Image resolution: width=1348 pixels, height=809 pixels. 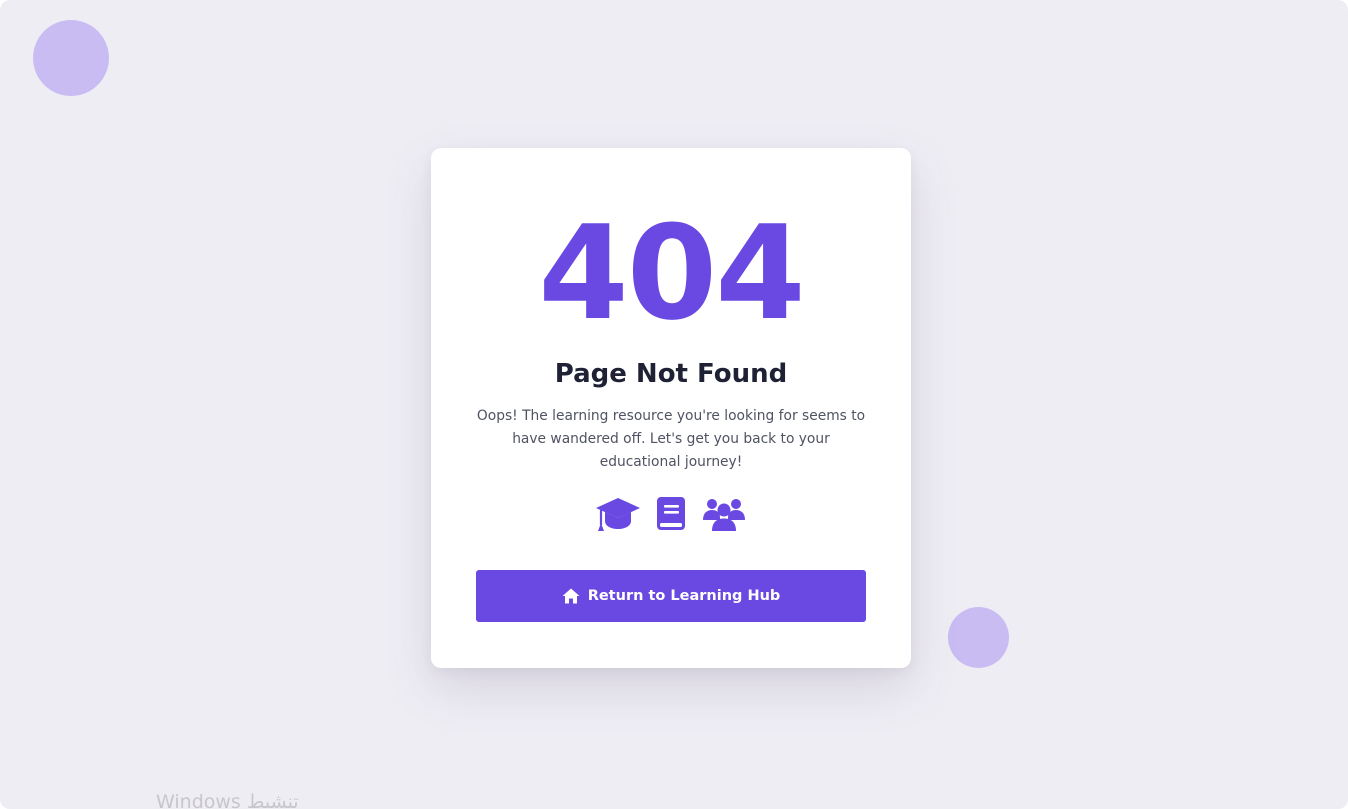 I want to click on decorative-circle-bottom-right, so click(x=978, y=637).